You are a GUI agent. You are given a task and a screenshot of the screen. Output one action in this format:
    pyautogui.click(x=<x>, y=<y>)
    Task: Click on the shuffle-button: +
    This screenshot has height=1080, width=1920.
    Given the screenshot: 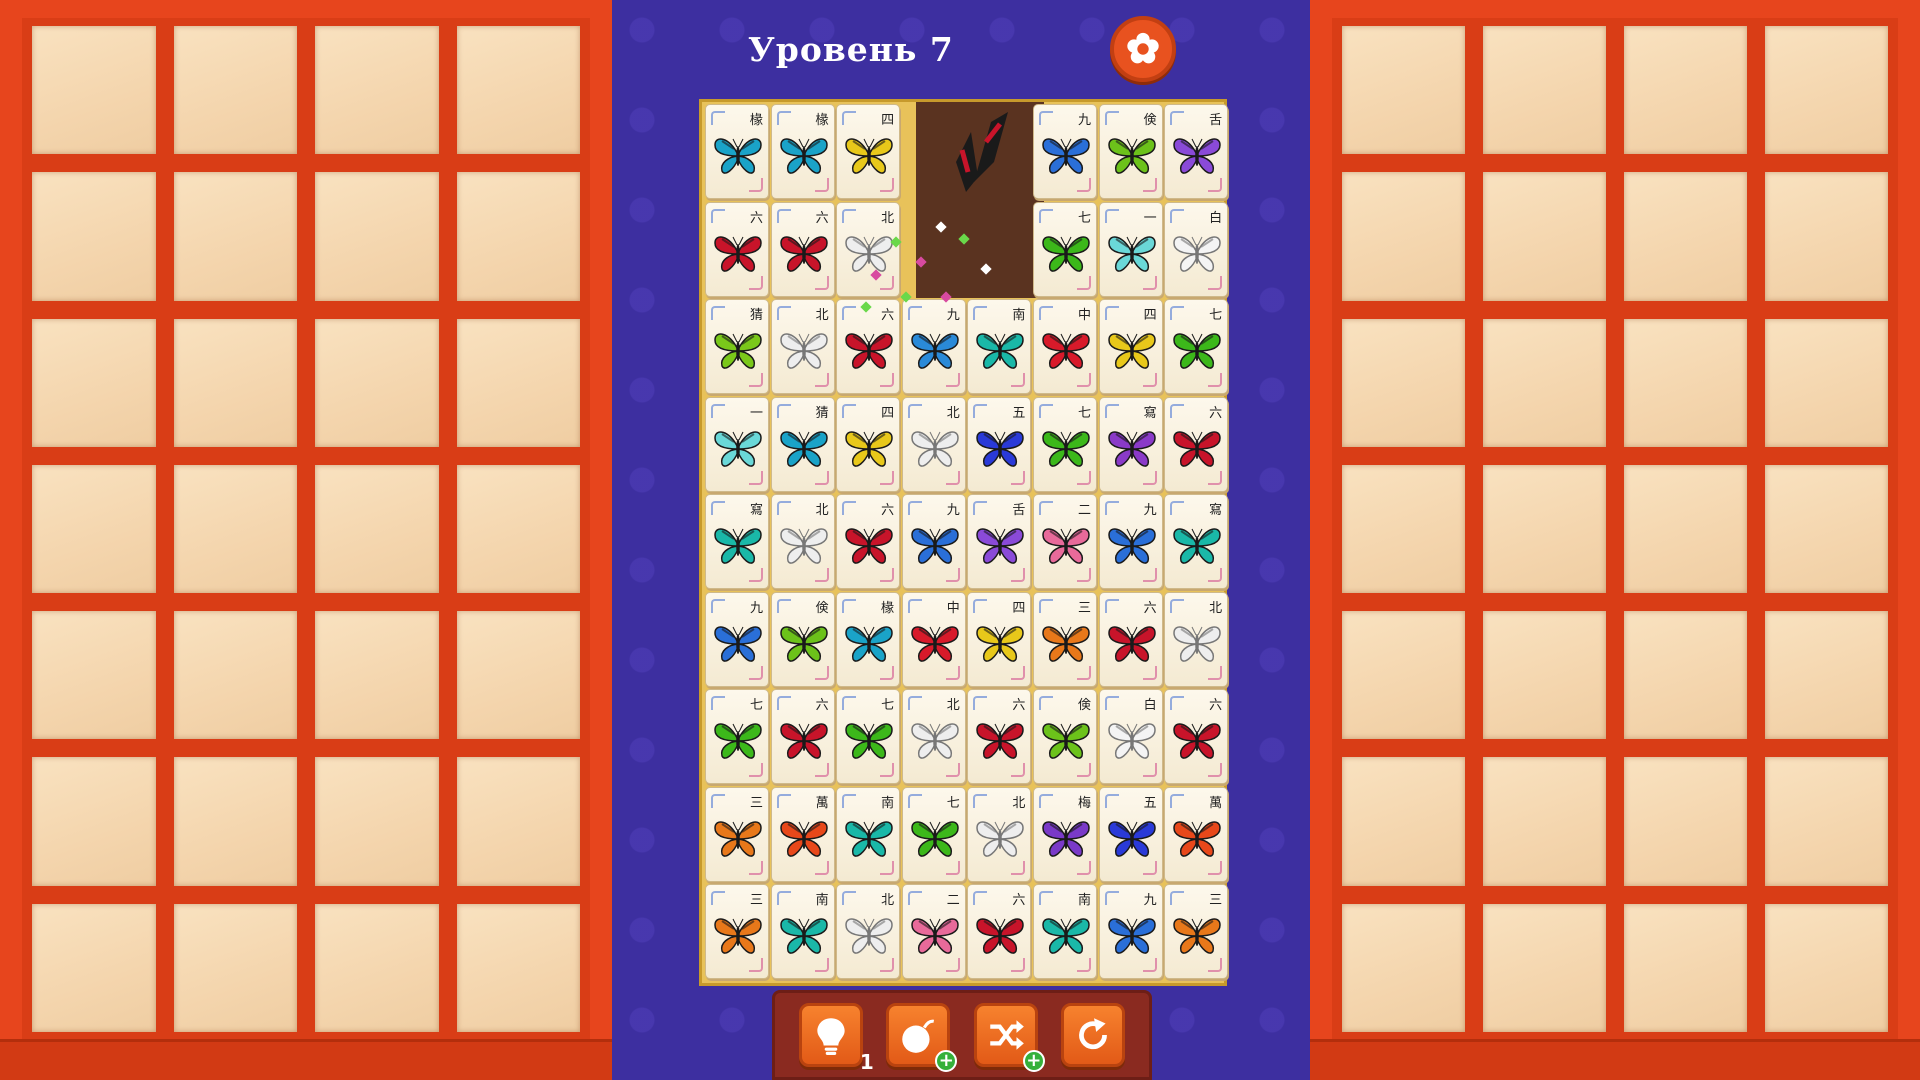 What is the action you would take?
    pyautogui.click(x=1009, y=1037)
    